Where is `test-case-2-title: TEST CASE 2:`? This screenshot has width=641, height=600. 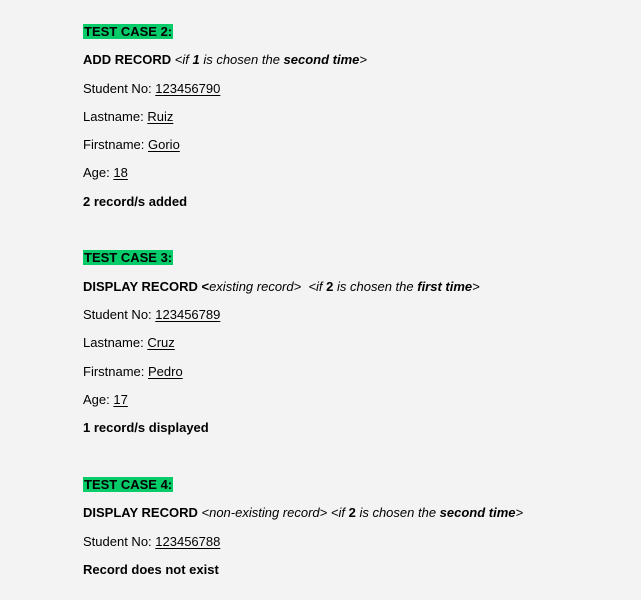 test-case-2-title: TEST CASE 2: is located at coordinates (128, 32).